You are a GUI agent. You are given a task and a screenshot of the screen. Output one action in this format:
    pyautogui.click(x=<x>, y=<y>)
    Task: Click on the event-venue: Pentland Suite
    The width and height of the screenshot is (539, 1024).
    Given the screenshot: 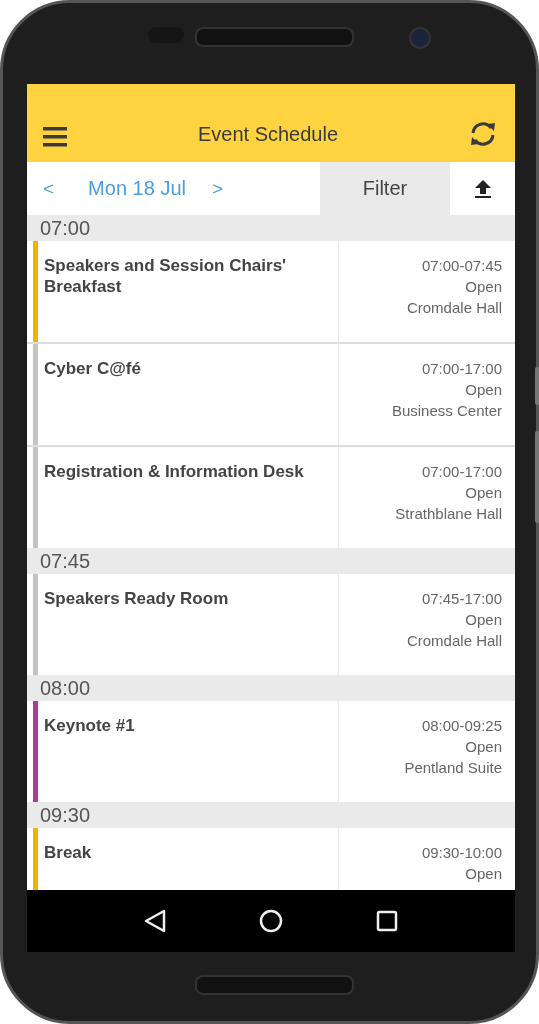 What is the action you would take?
    pyautogui.click(x=453, y=768)
    